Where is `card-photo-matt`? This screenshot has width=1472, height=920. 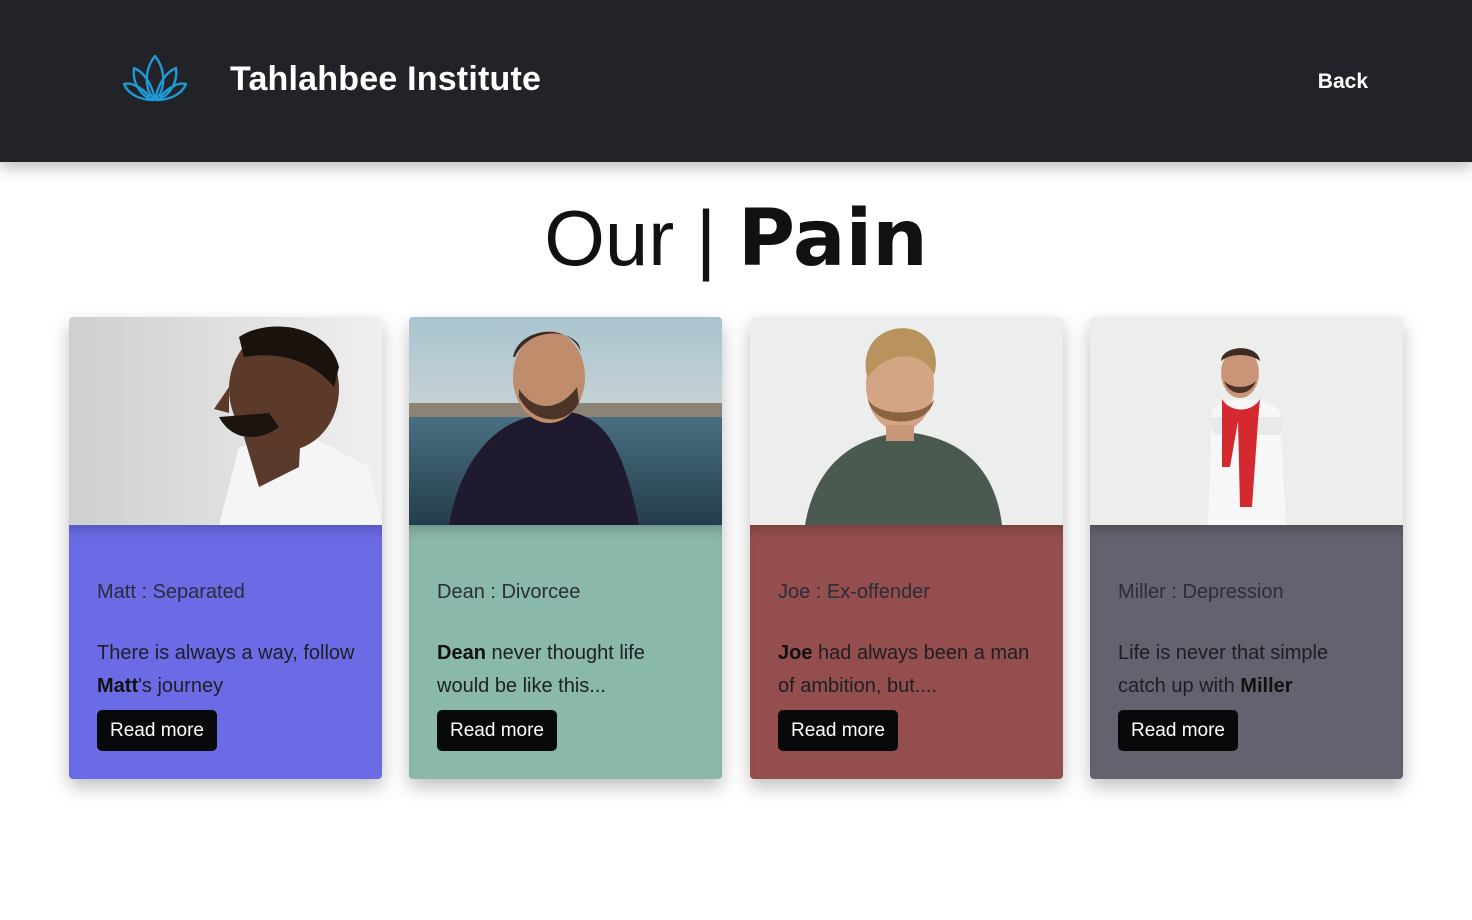
card-photo-matt is located at coordinates (225, 421).